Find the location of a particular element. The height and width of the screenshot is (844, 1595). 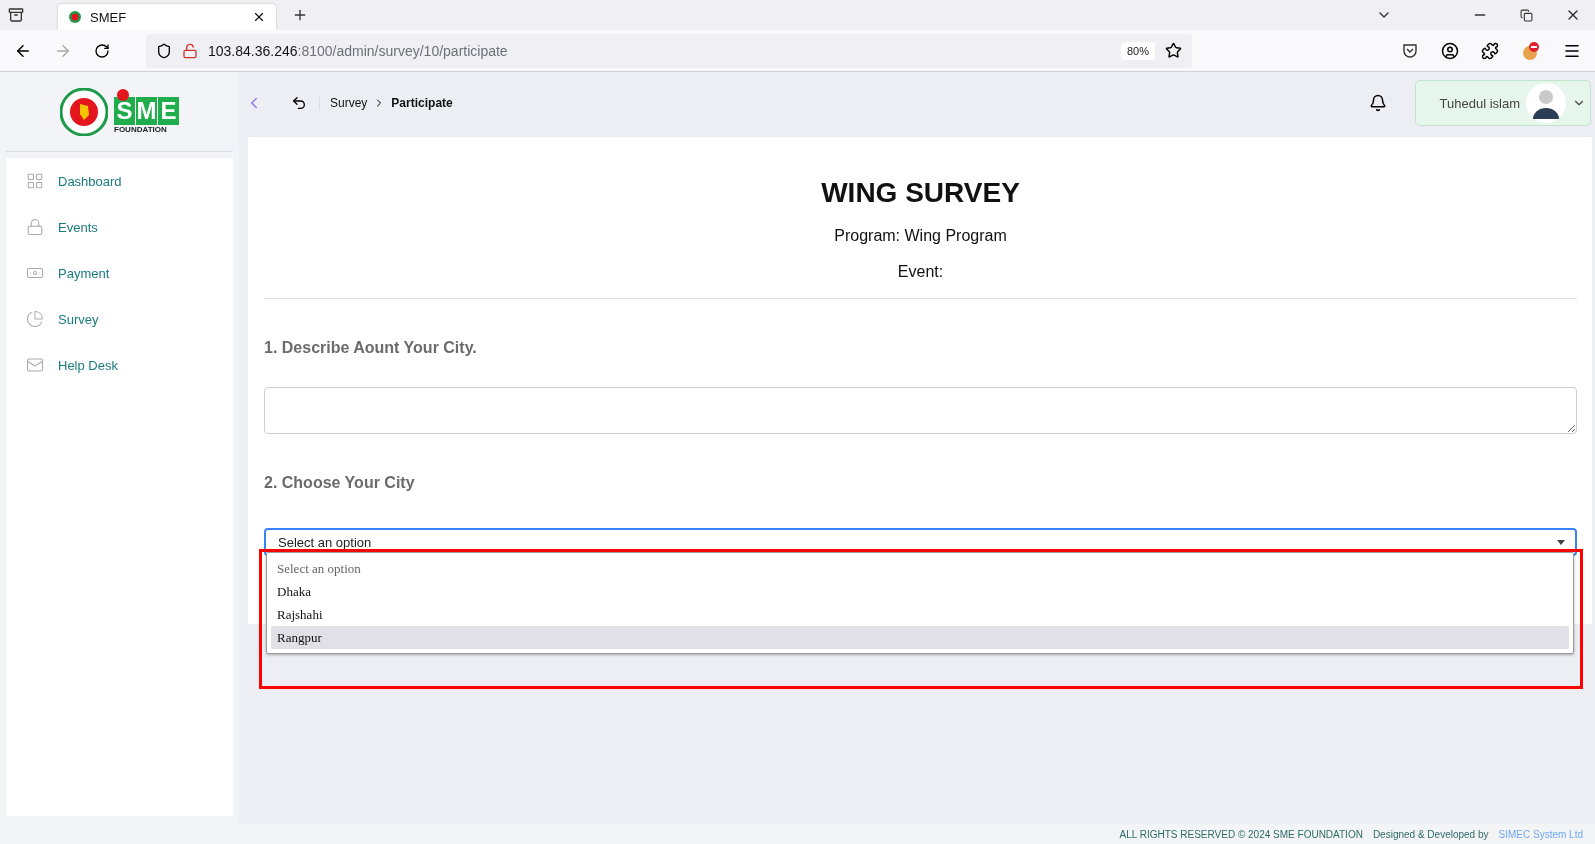

dropdown-option: Select an option is located at coordinates (920, 568).